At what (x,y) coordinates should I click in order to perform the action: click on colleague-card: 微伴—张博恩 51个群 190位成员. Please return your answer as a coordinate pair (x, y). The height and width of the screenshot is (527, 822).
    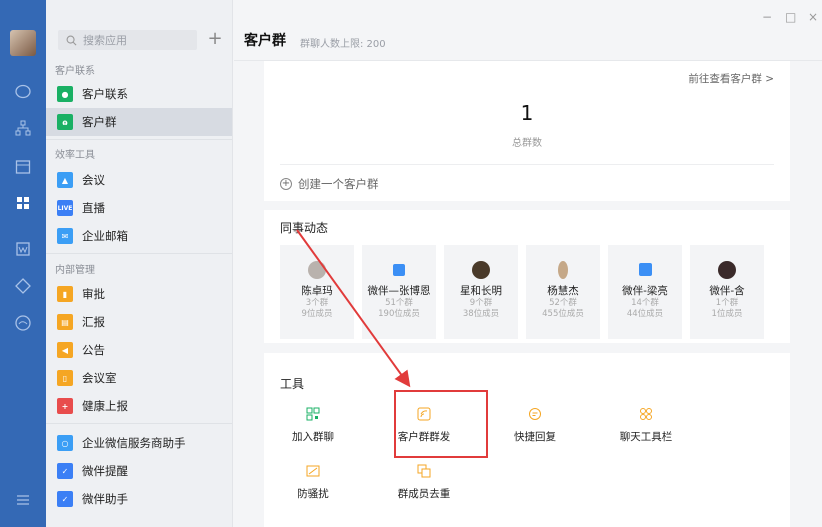
    Looking at the image, I should click on (399, 292).